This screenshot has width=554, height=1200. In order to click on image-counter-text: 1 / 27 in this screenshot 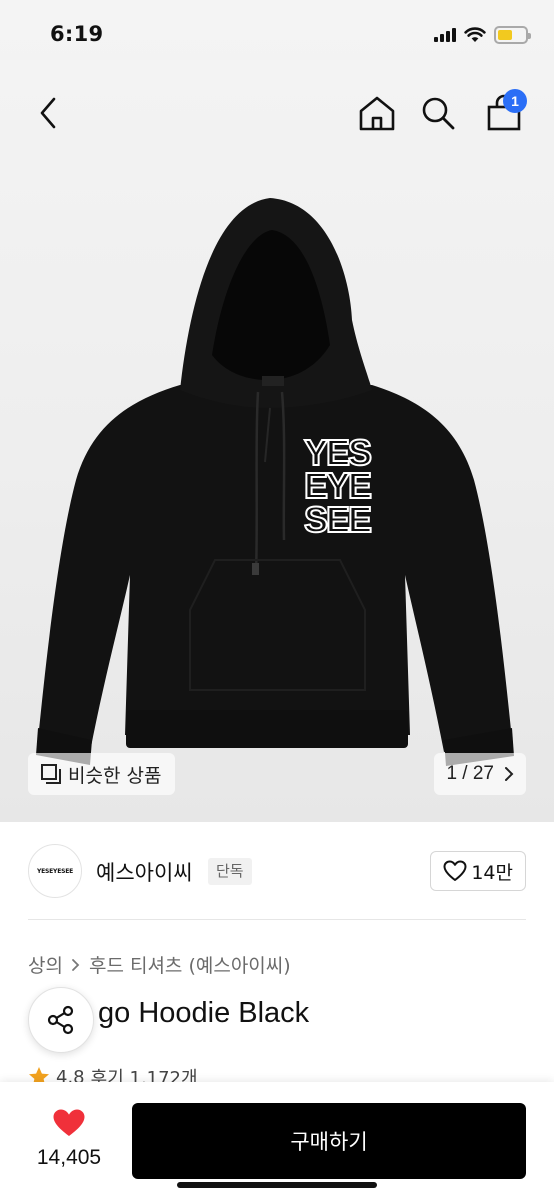, I will do `click(470, 773)`.